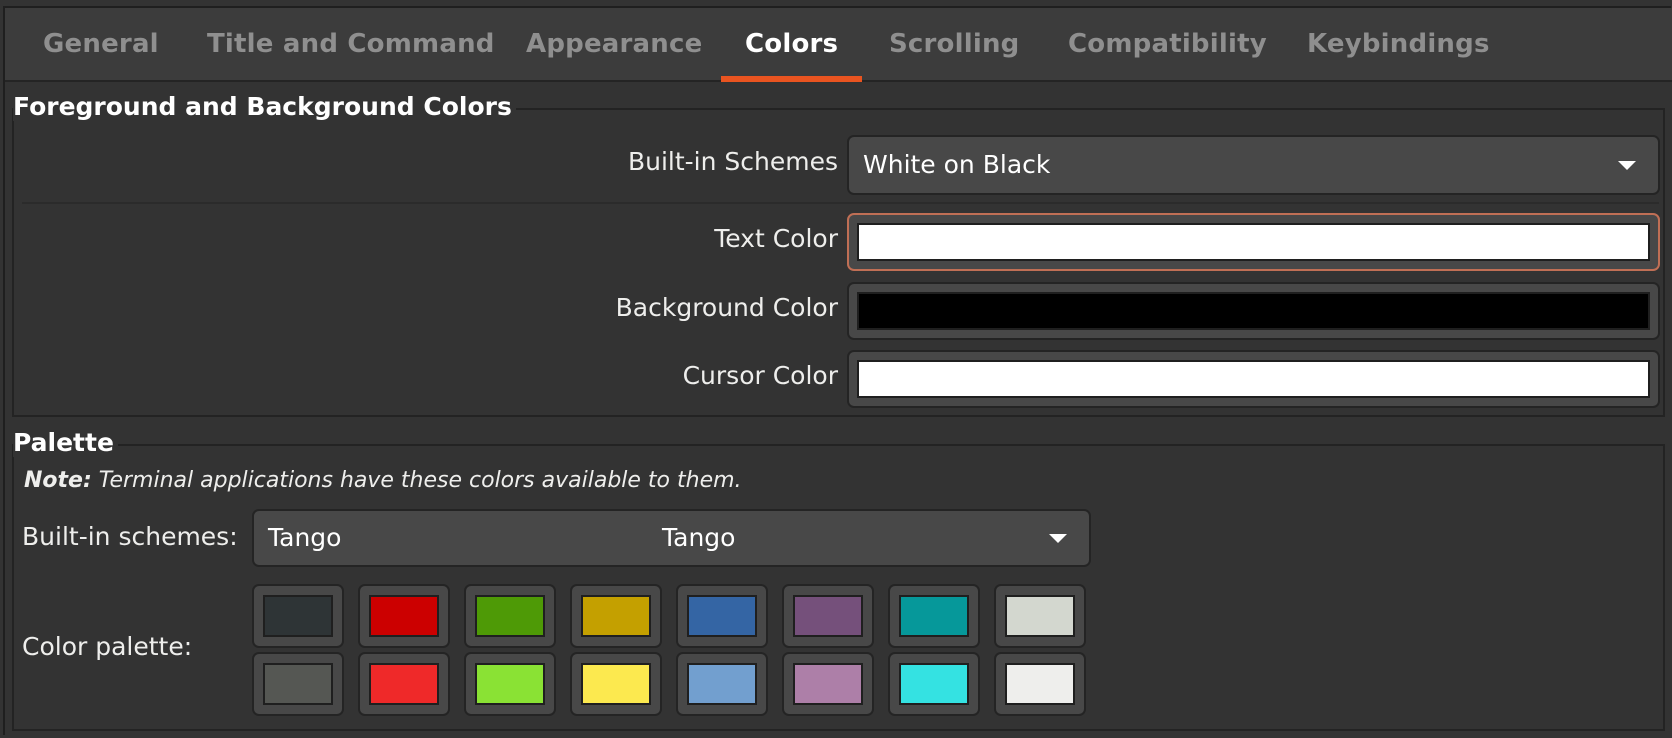 The image size is (1672, 738). What do you see at coordinates (305, 537) in the screenshot?
I see `palette-scheme-value: Tango` at bounding box center [305, 537].